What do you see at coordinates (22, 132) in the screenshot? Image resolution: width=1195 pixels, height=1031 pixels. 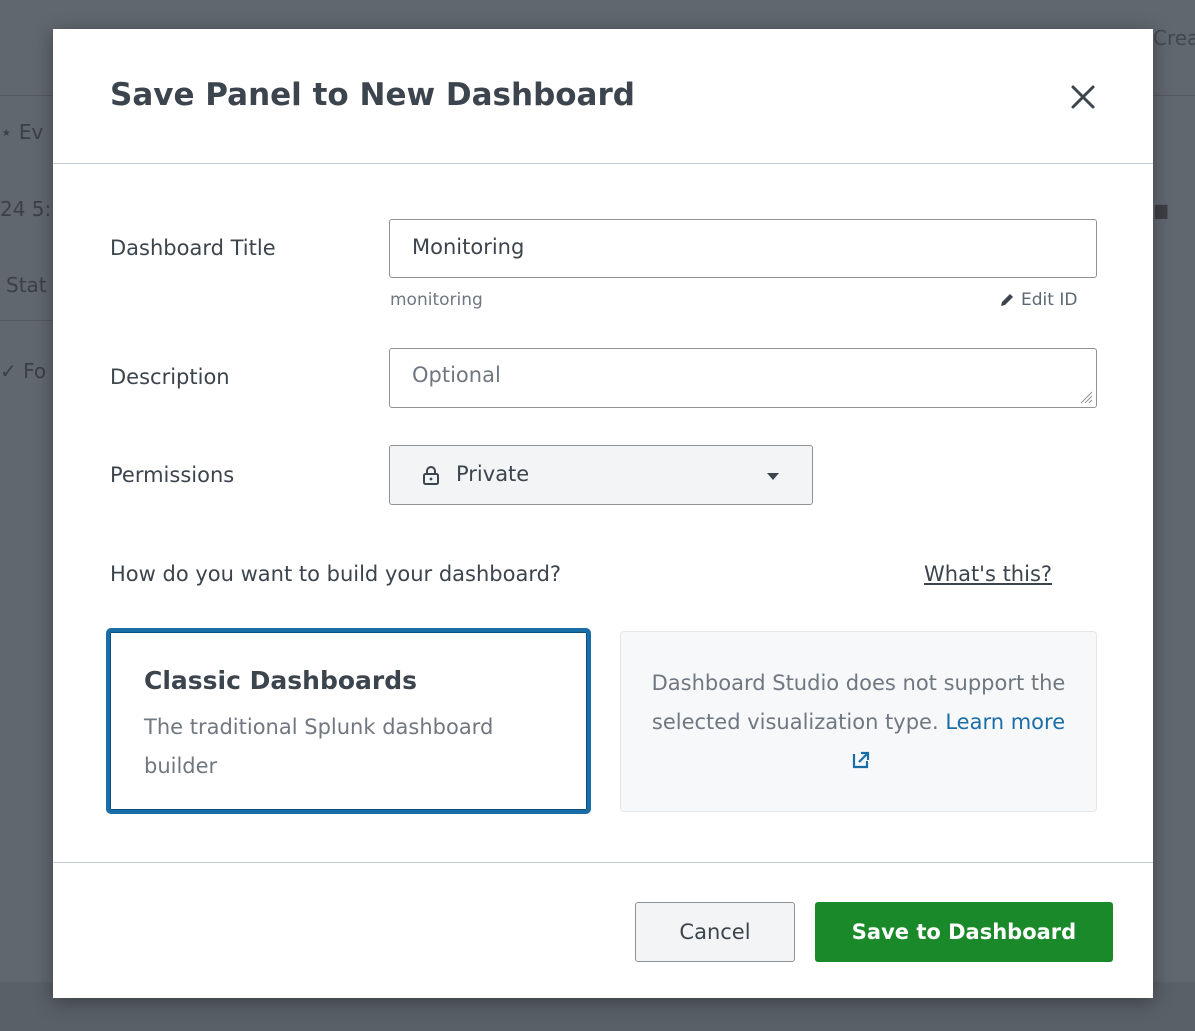 I see `background-fragment-events: ⋆ Ev` at bounding box center [22, 132].